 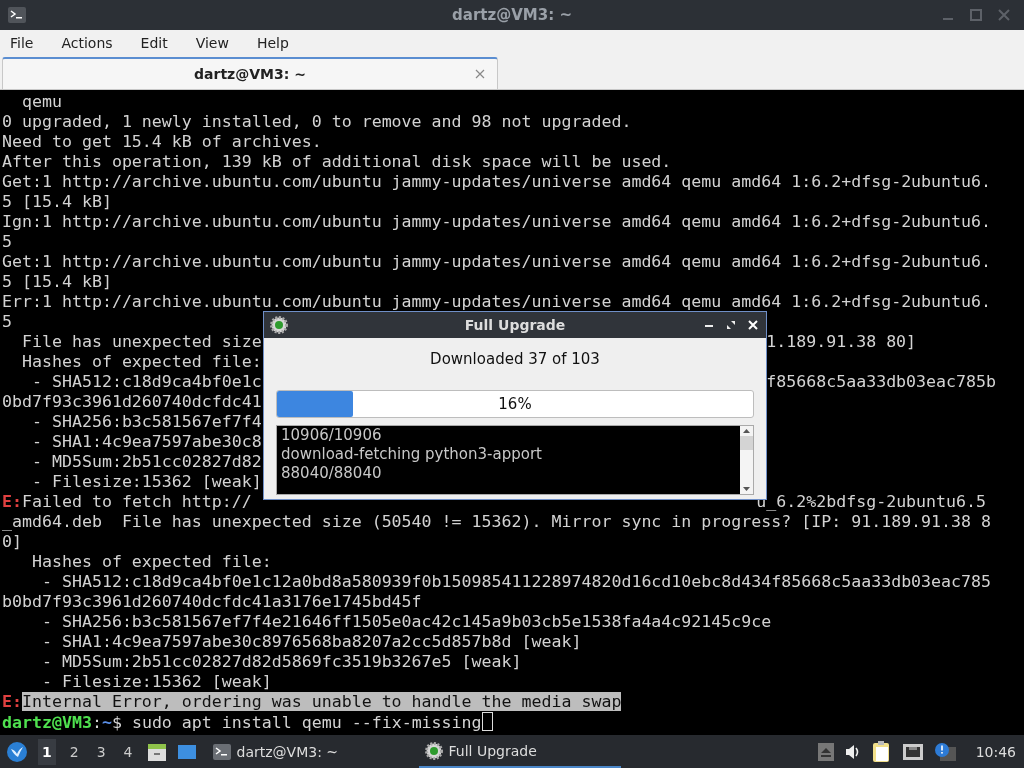 I want to click on taskbar-button: dartz@VM3: ~, so click(x=307, y=751).